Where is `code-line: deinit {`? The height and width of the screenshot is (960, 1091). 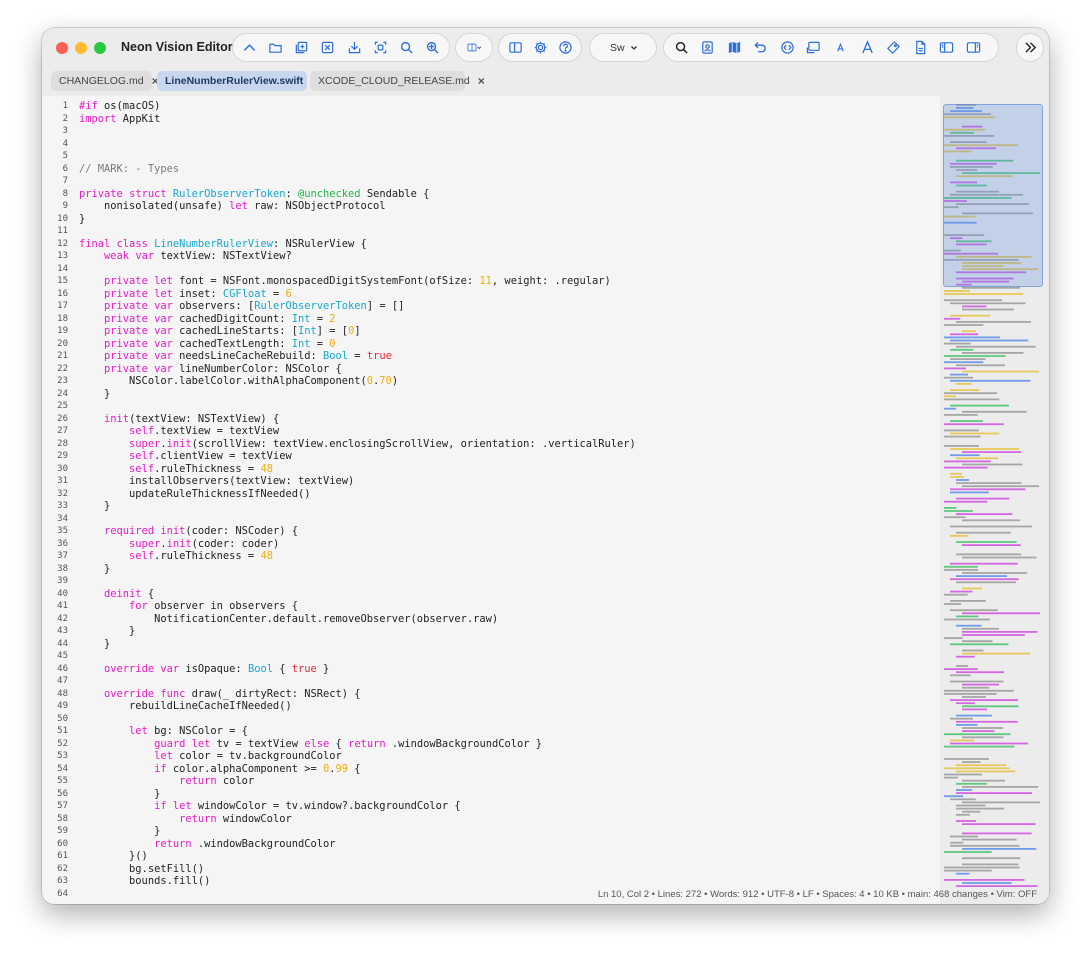
code-line: deinit { is located at coordinates (129, 593).